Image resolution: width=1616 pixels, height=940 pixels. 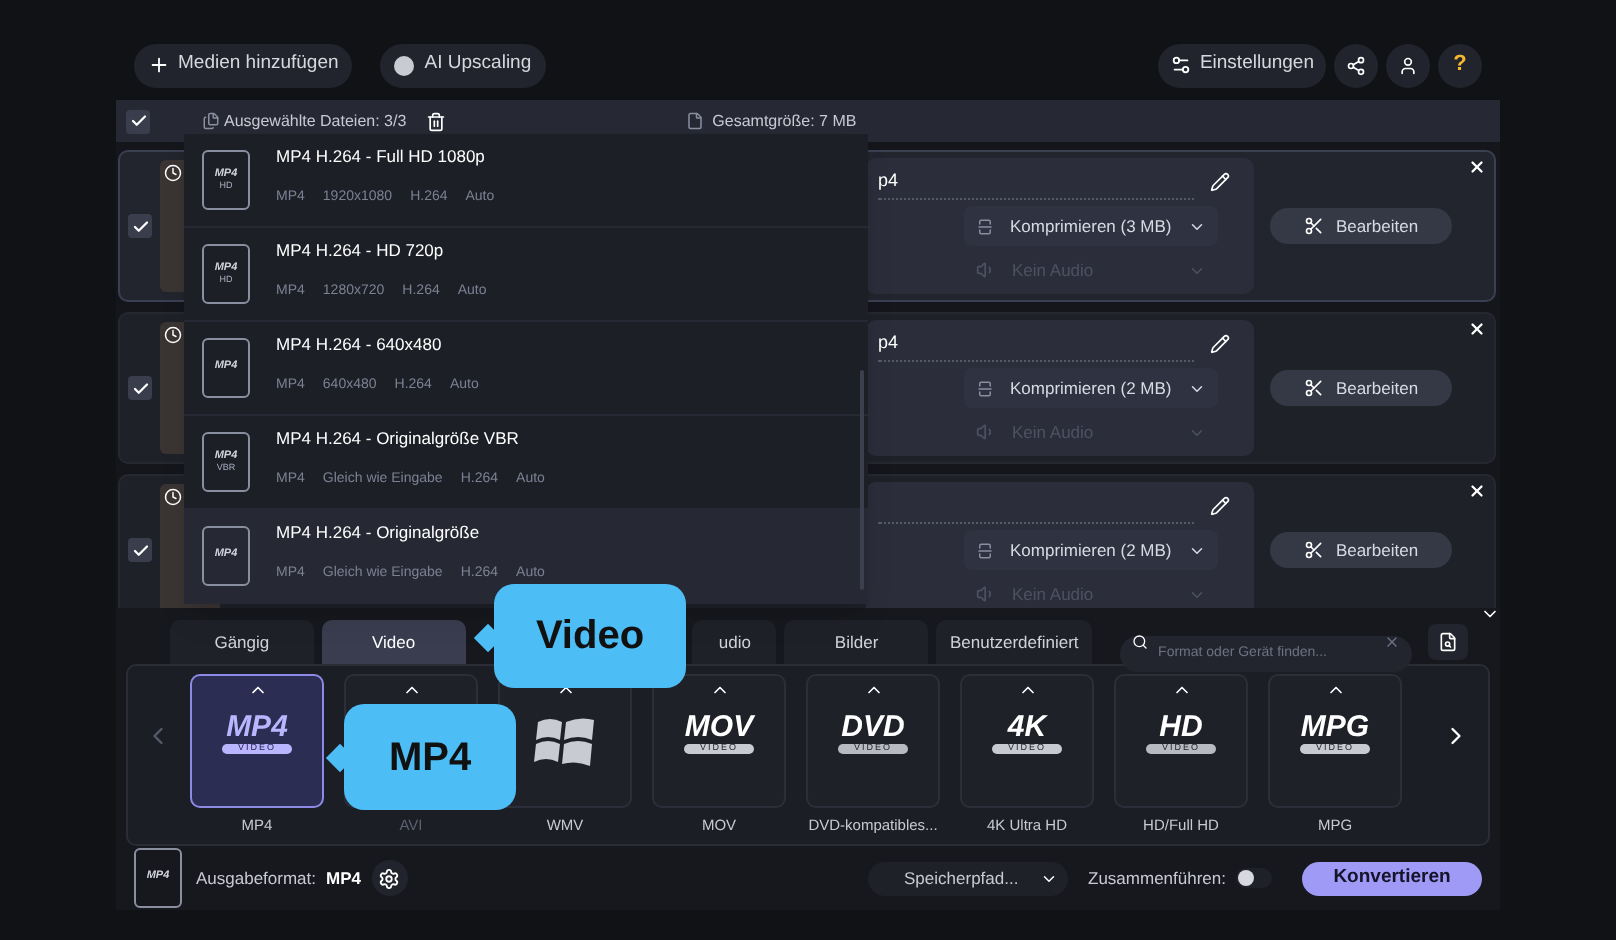 I want to click on format-tab: Video, so click(x=393, y=642).